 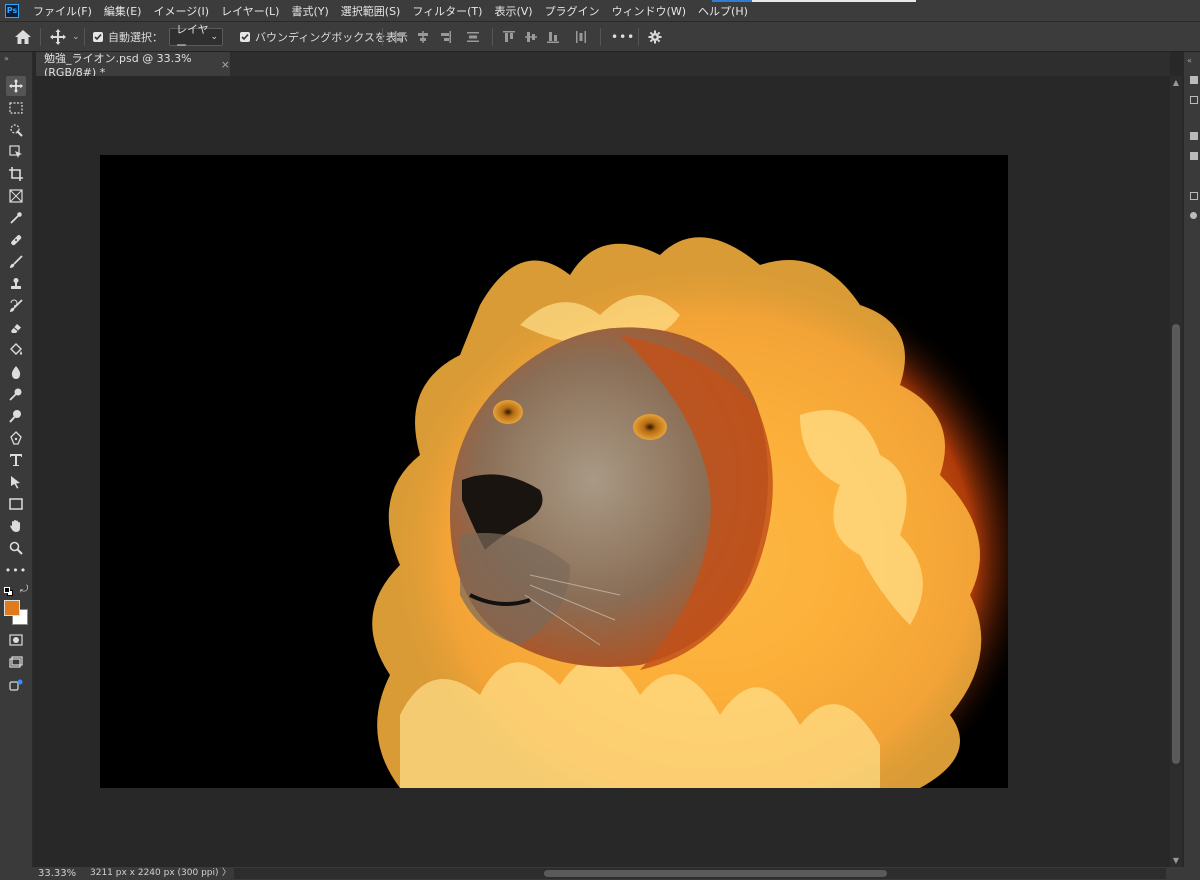 I want to click on quick-mask-button, so click(x=16, y=640).